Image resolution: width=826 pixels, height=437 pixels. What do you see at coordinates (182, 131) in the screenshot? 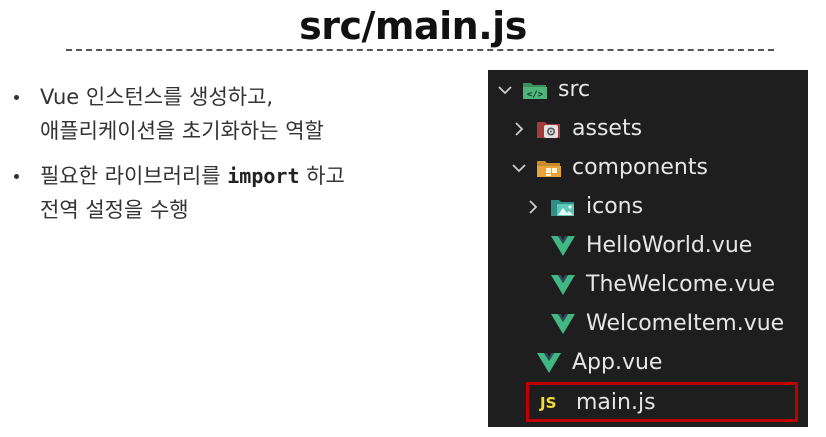
I see `bullet-text: 애플리케이션을 초기화하는 역할` at bounding box center [182, 131].